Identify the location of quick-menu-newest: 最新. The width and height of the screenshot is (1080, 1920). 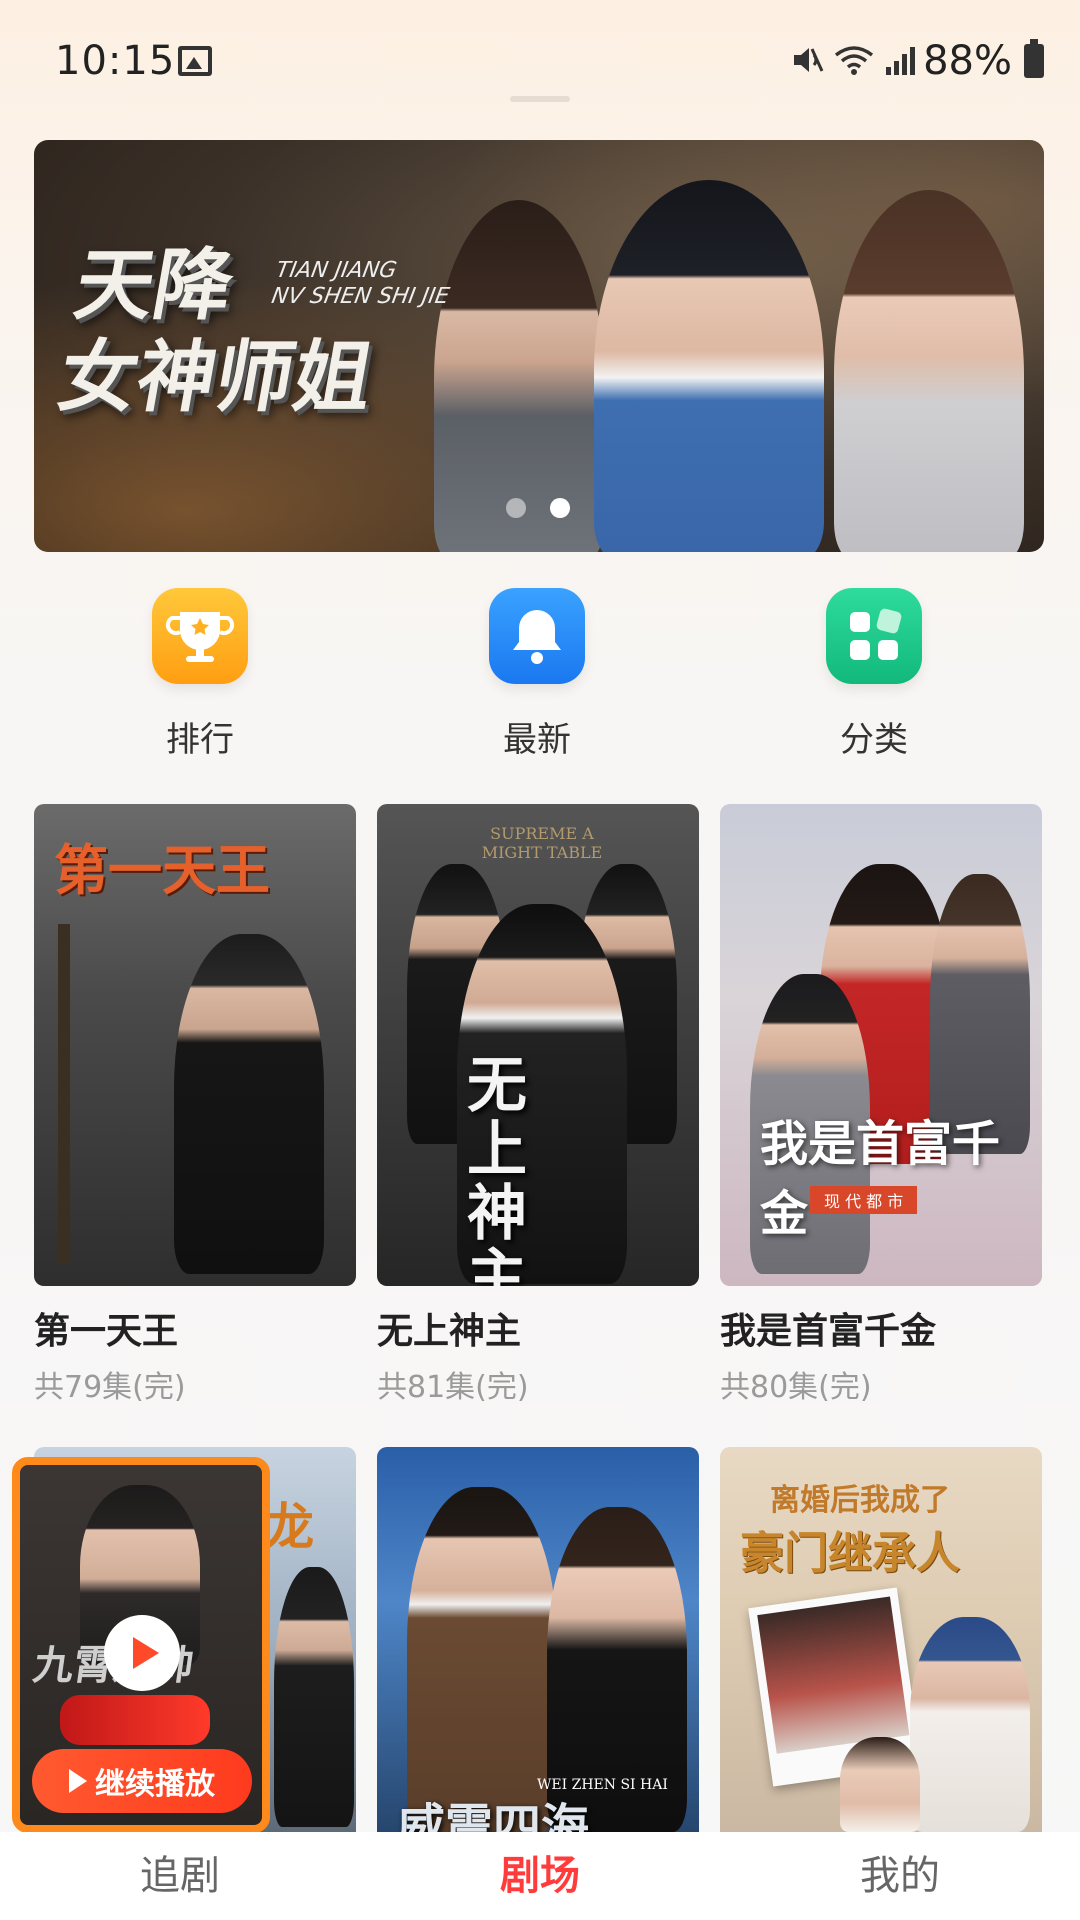
(537, 674).